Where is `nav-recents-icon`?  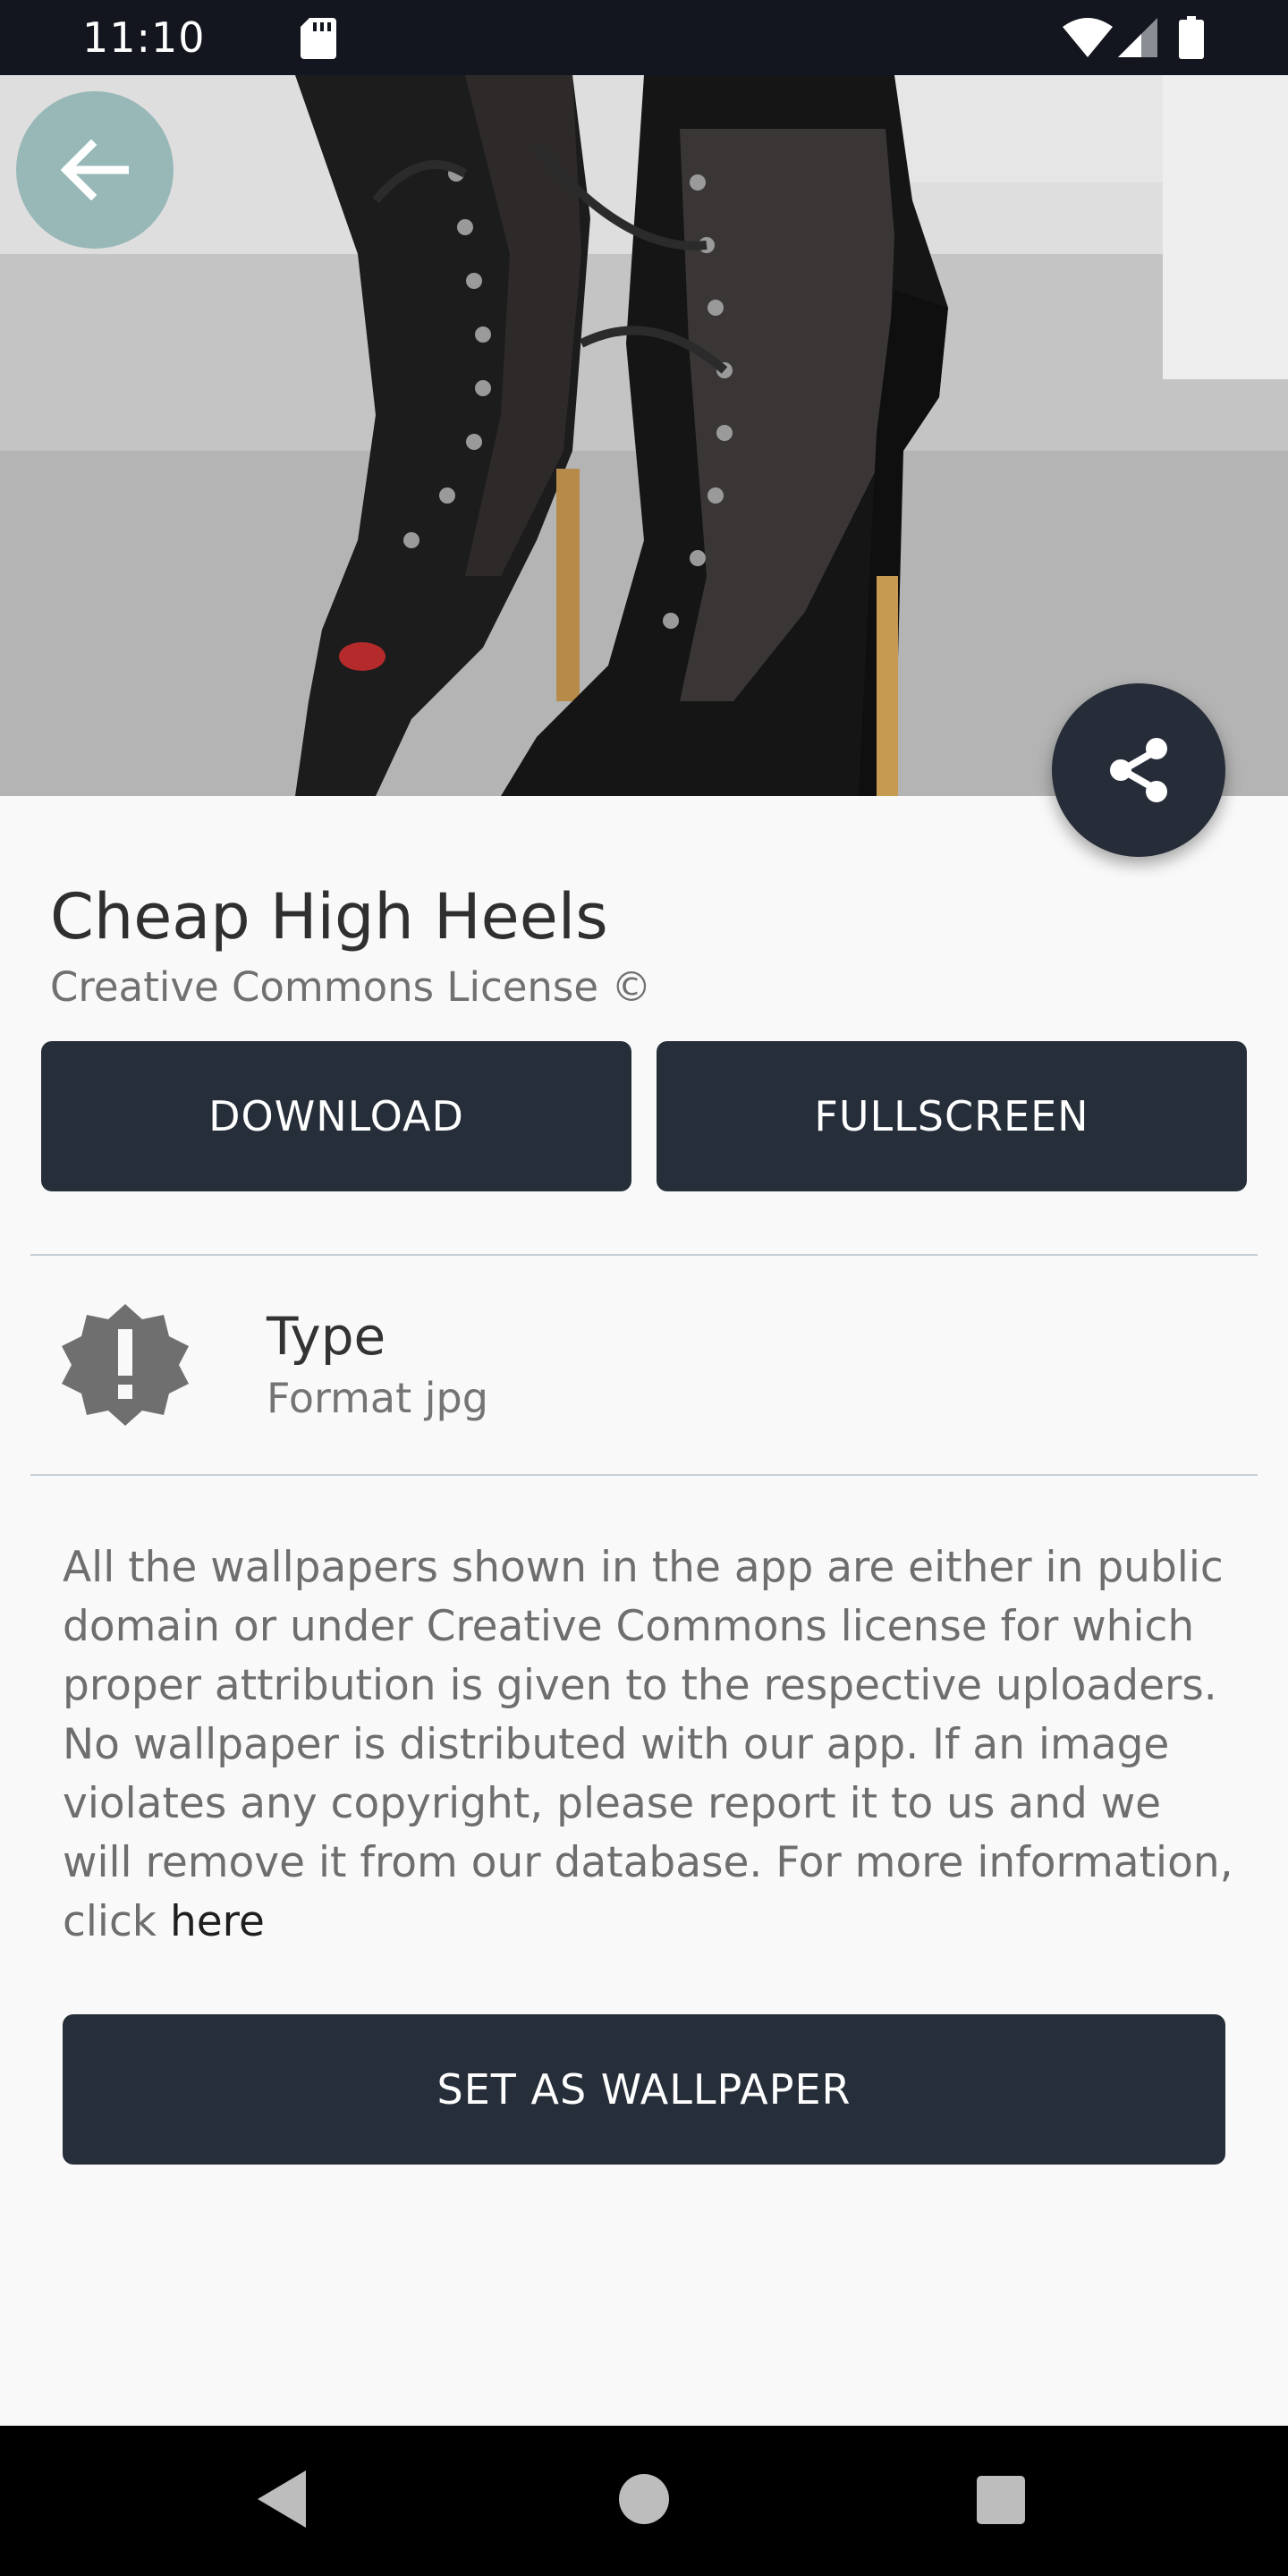 nav-recents-icon is located at coordinates (1001, 2500).